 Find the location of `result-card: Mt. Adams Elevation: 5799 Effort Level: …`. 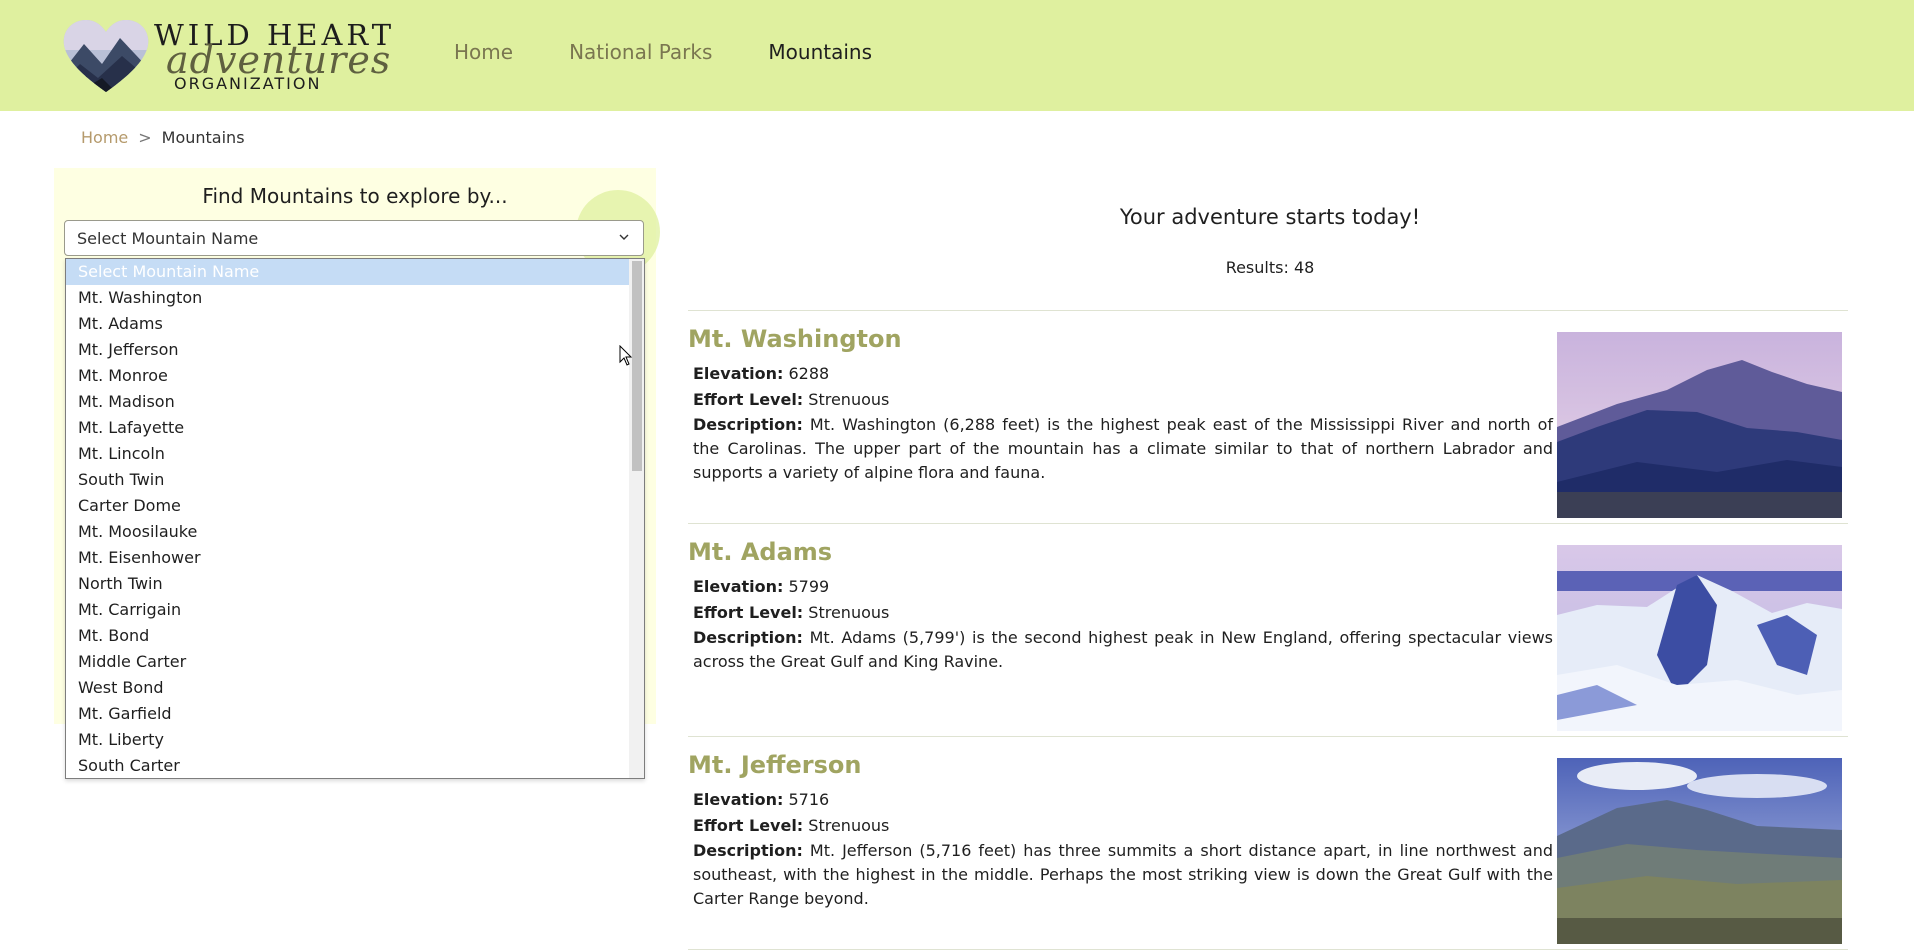

result-card: Mt. Adams Elevation: 5799 Effort Level: … is located at coordinates (1268, 630).